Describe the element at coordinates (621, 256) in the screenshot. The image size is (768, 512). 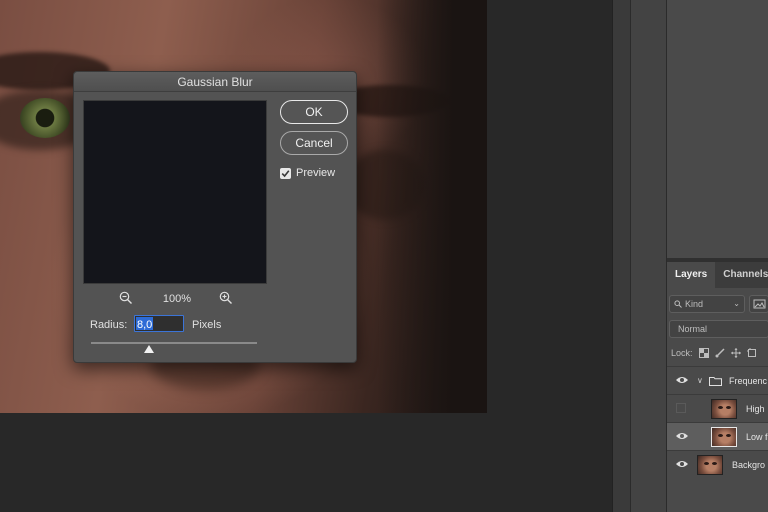
I see `panel-dock-strip` at that location.